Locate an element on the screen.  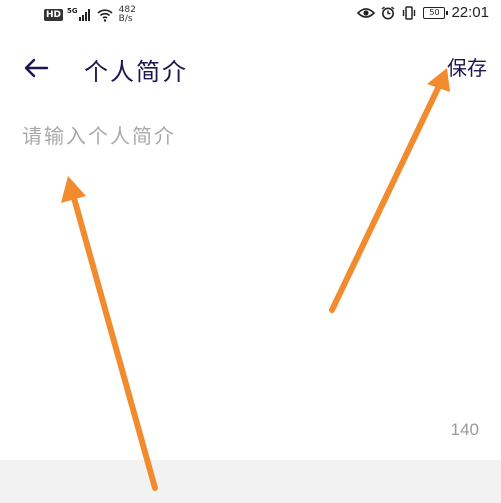
status-right: 50 22:01 is located at coordinates (423, 12).